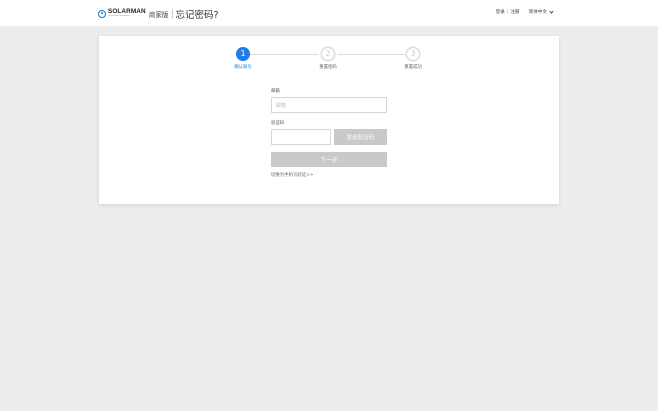 This screenshot has width=658, height=411. Describe the element at coordinates (413, 54) in the screenshot. I see `step-3-circle: 3` at that location.